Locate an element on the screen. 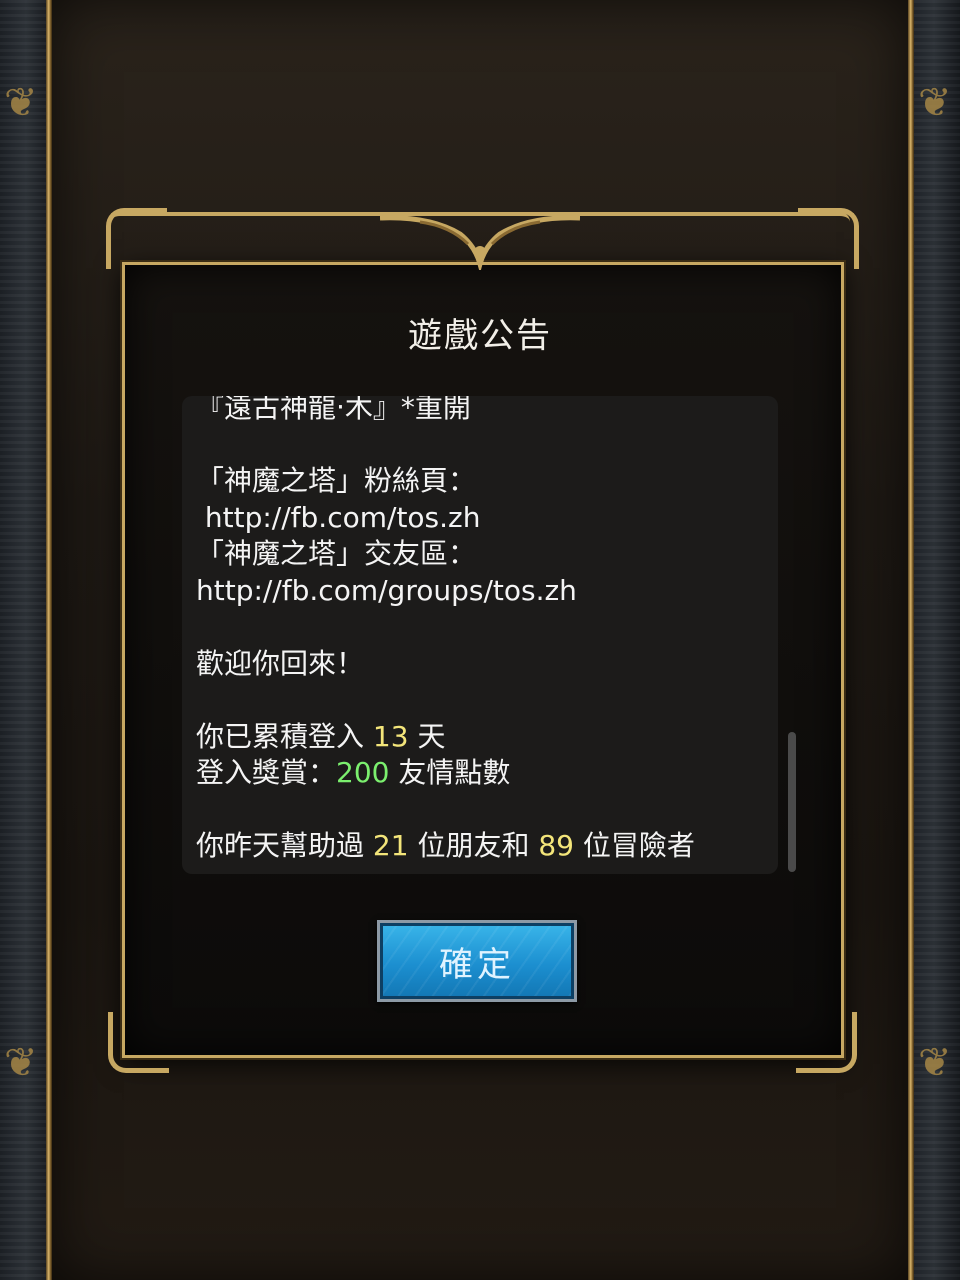  line-text: 登入獎賞： is located at coordinates (266, 772).